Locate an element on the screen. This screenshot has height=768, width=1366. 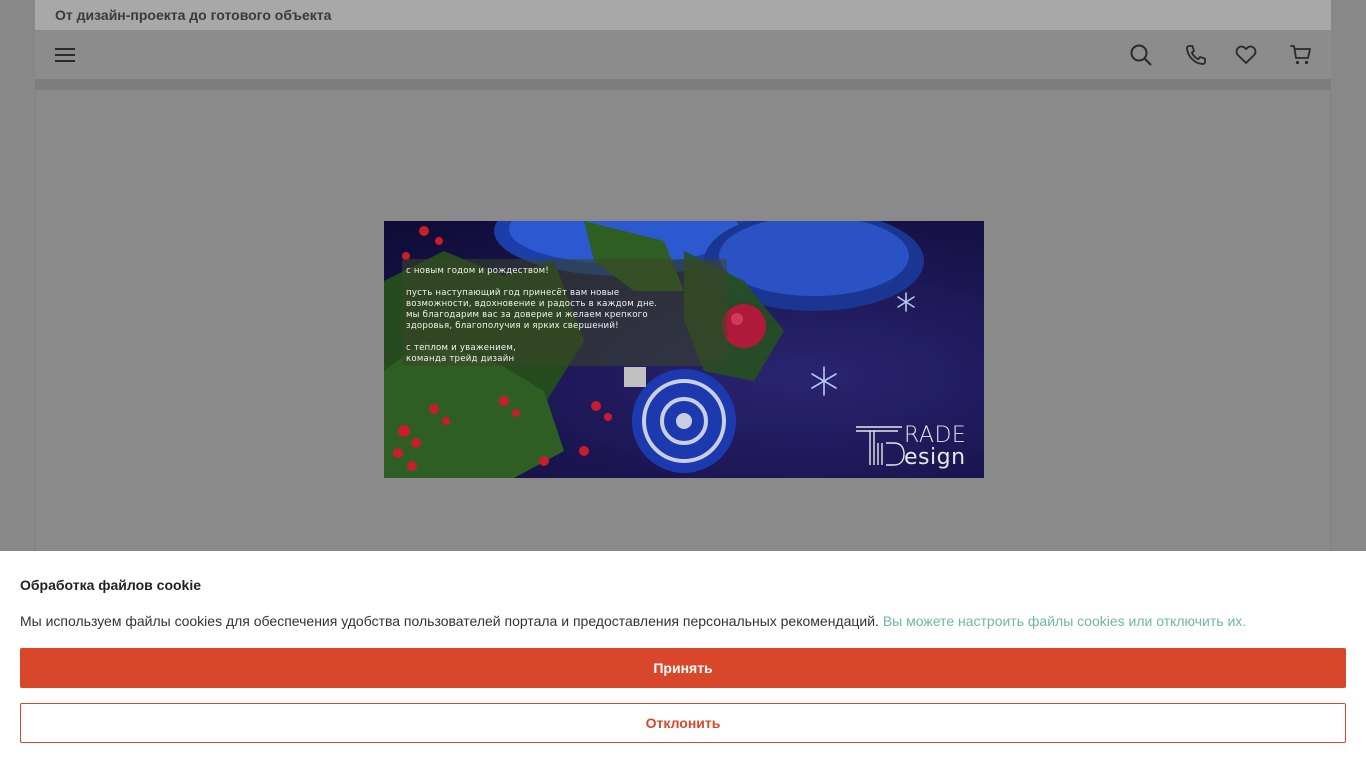
accept-cookies-button: Принять is located at coordinates (683, 668).